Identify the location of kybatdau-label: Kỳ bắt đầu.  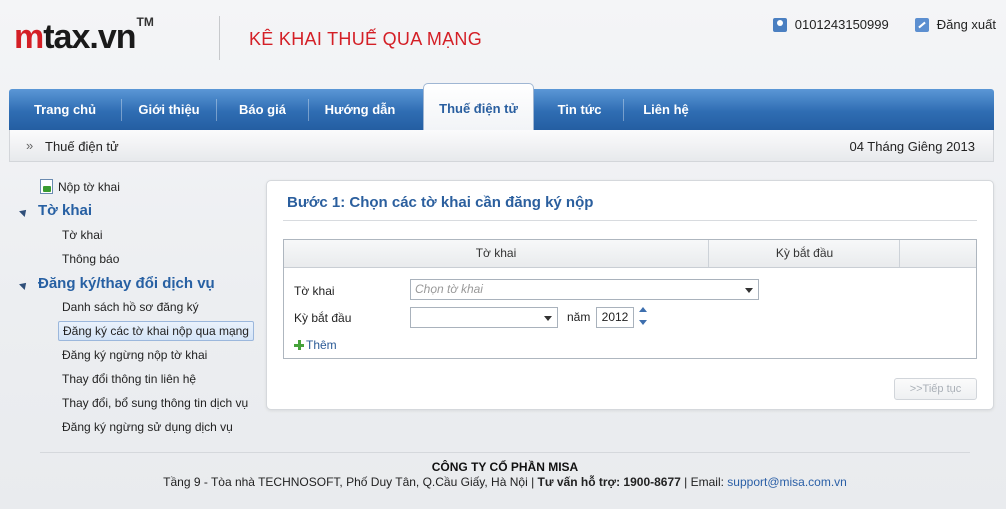
(323, 318).